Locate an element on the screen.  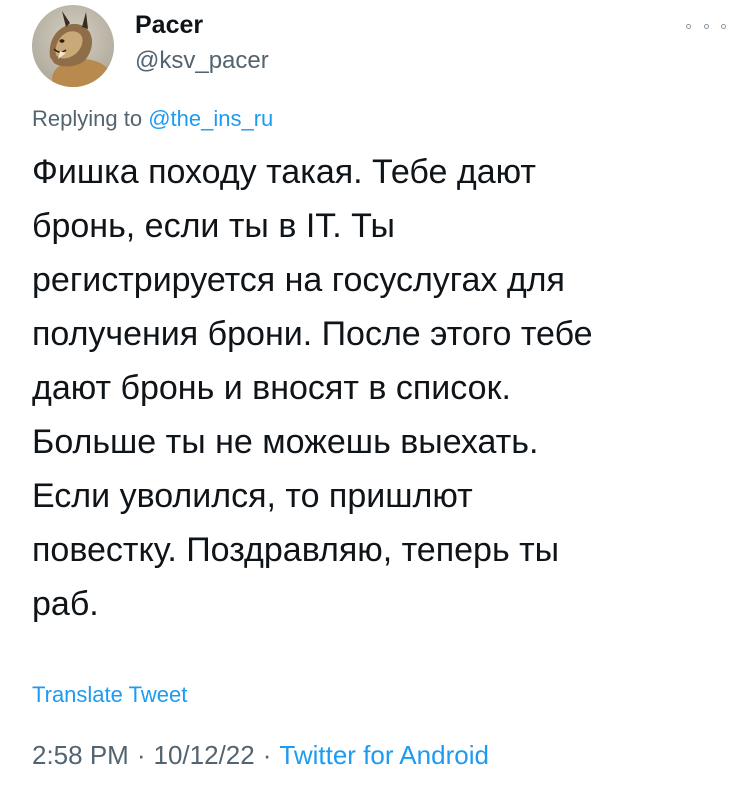
display-name: Pacer is located at coordinates (169, 25).